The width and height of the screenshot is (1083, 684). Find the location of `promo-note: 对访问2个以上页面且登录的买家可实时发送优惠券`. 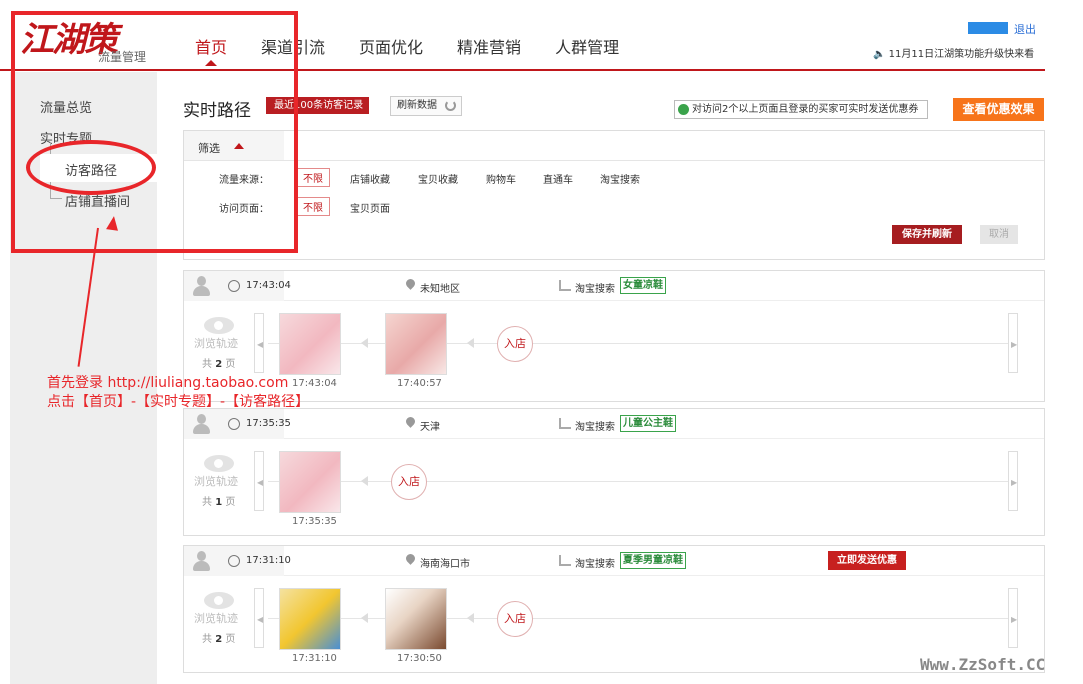

promo-note: 对访问2个以上页面且登录的买家可实时发送优惠券 is located at coordinates (801, 109).